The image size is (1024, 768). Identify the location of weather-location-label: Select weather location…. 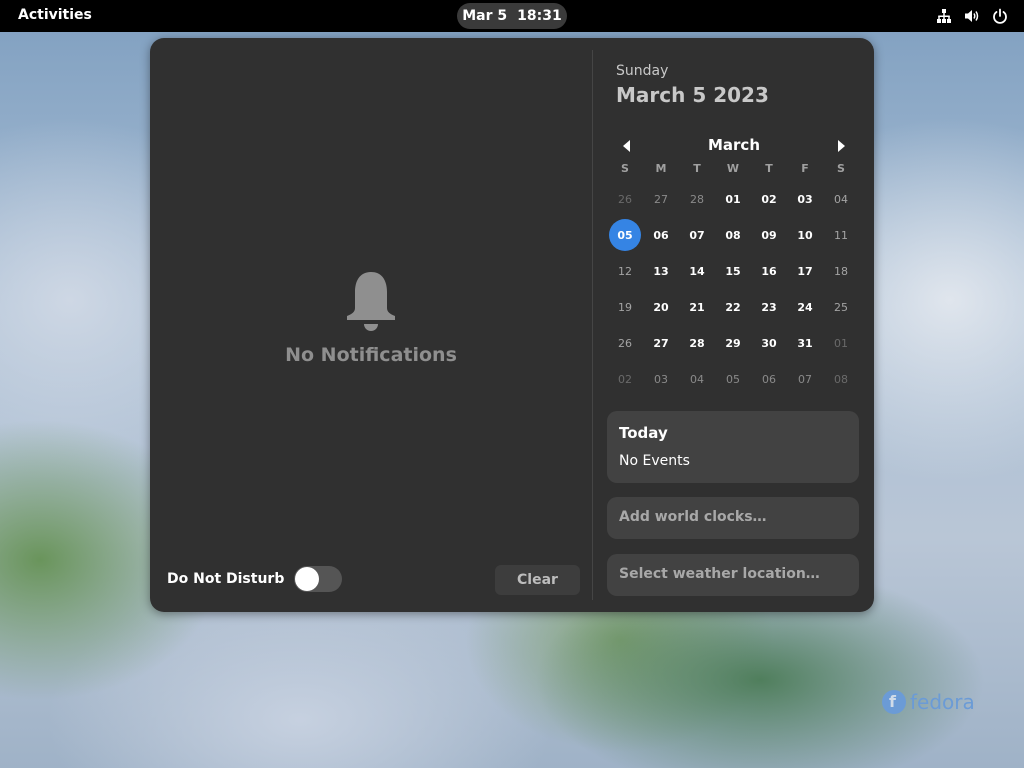
(719, 574).